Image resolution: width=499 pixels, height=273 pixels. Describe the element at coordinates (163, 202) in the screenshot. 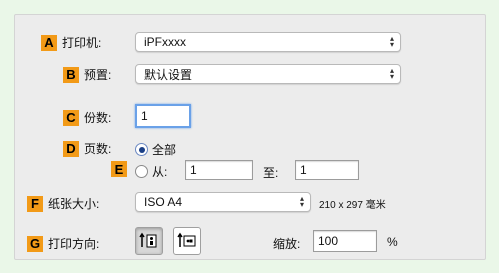

I see `paper-size-value: ISO A4` at that location.